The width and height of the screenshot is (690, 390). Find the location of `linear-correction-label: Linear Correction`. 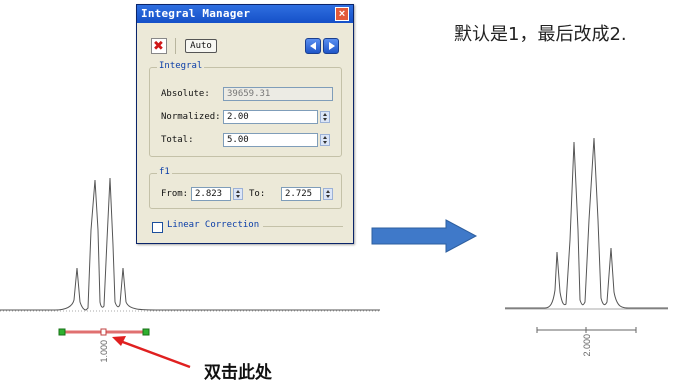

linear-correction-label: Linear Correction is located at coordinates (213, 225).